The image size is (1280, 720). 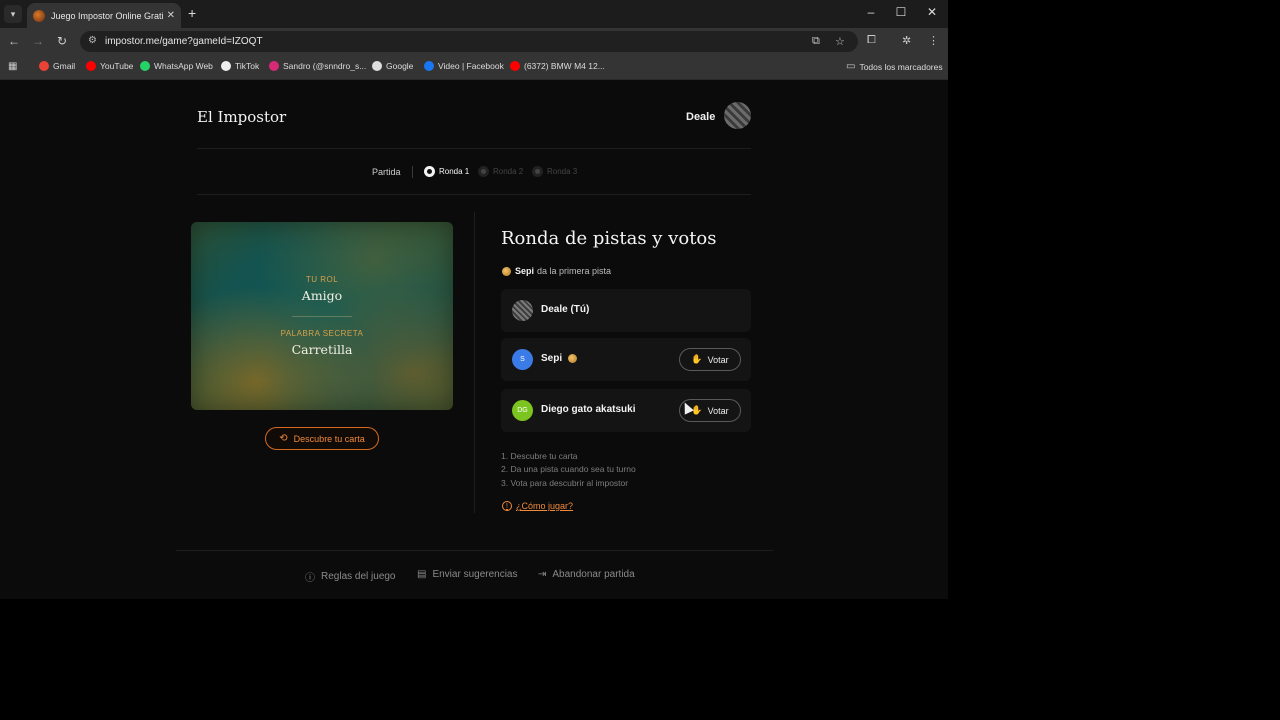 What do you see at coordinates (184, 41) in the screenshot?
I see `url-text: impostor.me/game?gameId=IZOQT` at bounding box center [184, 41].